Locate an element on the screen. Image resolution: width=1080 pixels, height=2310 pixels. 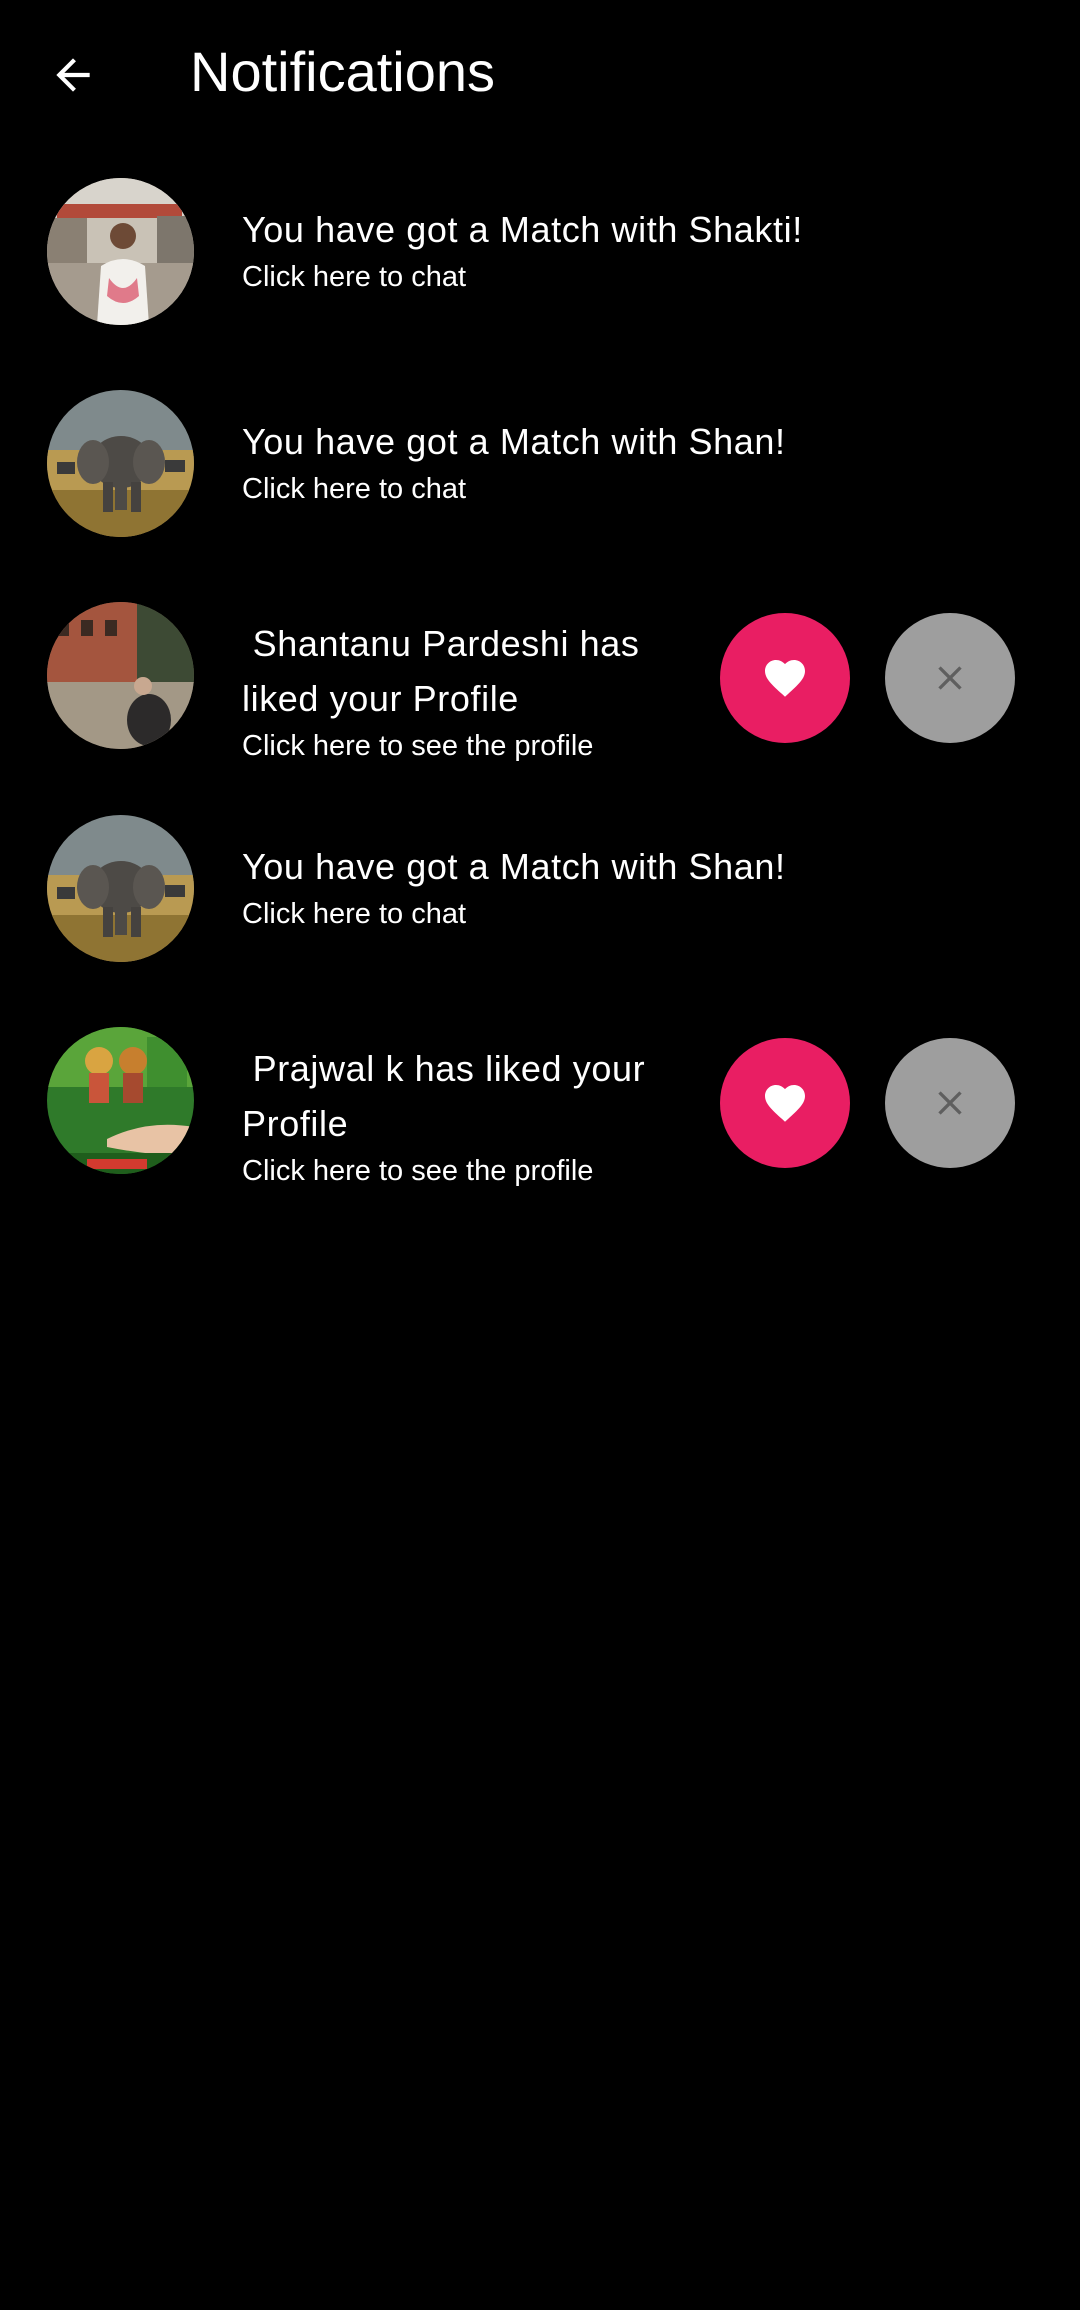
notification-title: Prajwal k has liked your Profile is located at coordinates (449, 1096).